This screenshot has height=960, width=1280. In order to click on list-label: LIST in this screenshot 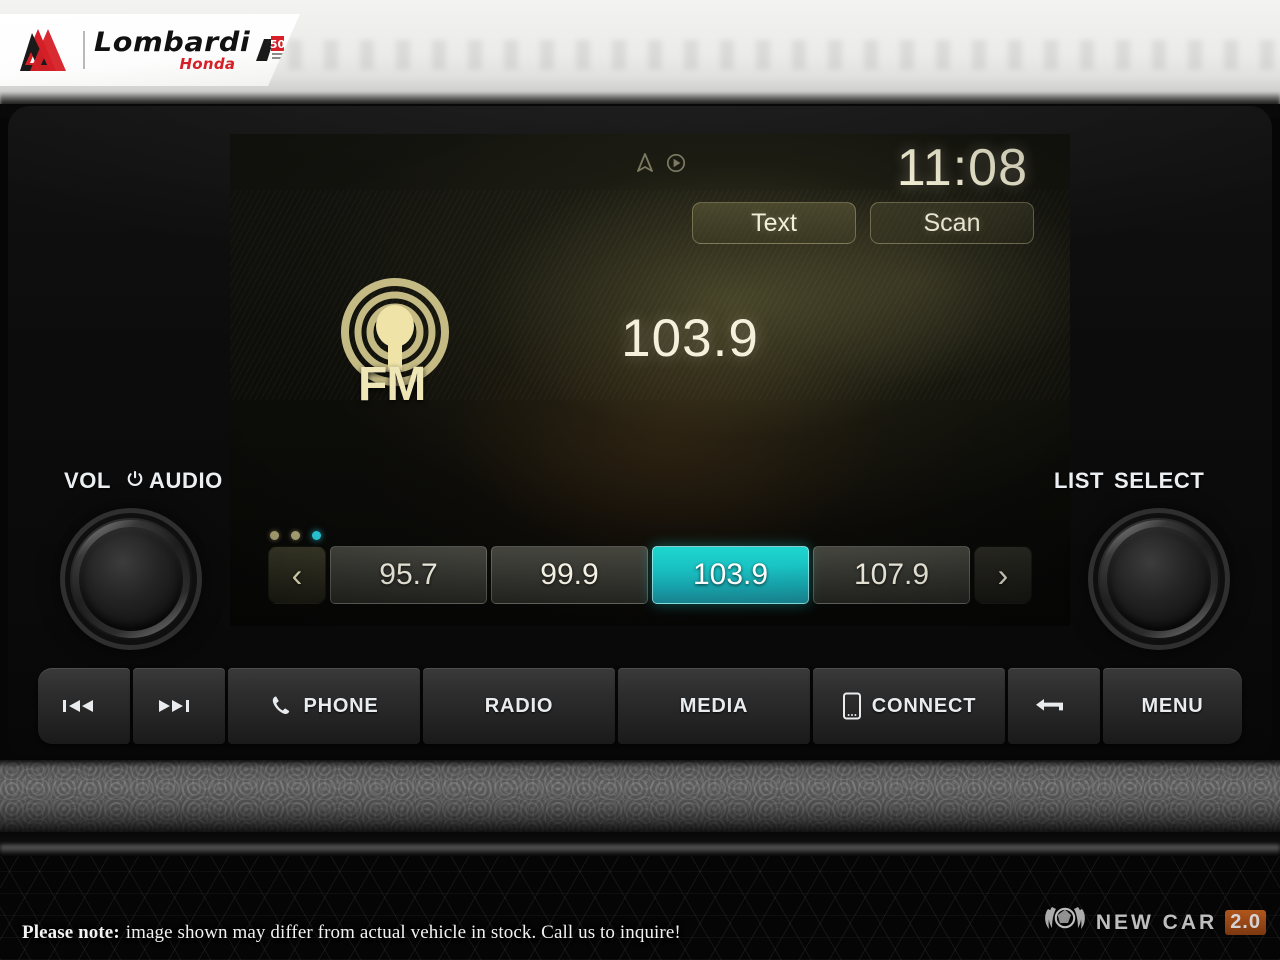, I will do `click(1079, 480)`.